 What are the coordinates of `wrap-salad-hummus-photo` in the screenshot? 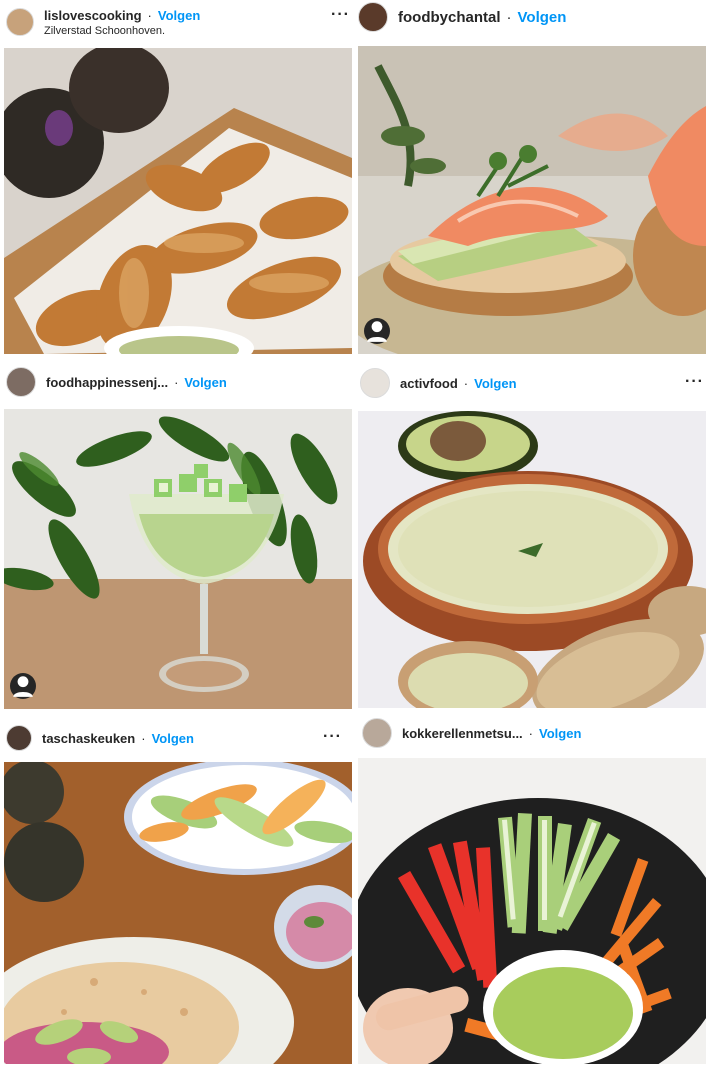 It's located at (178, 913).